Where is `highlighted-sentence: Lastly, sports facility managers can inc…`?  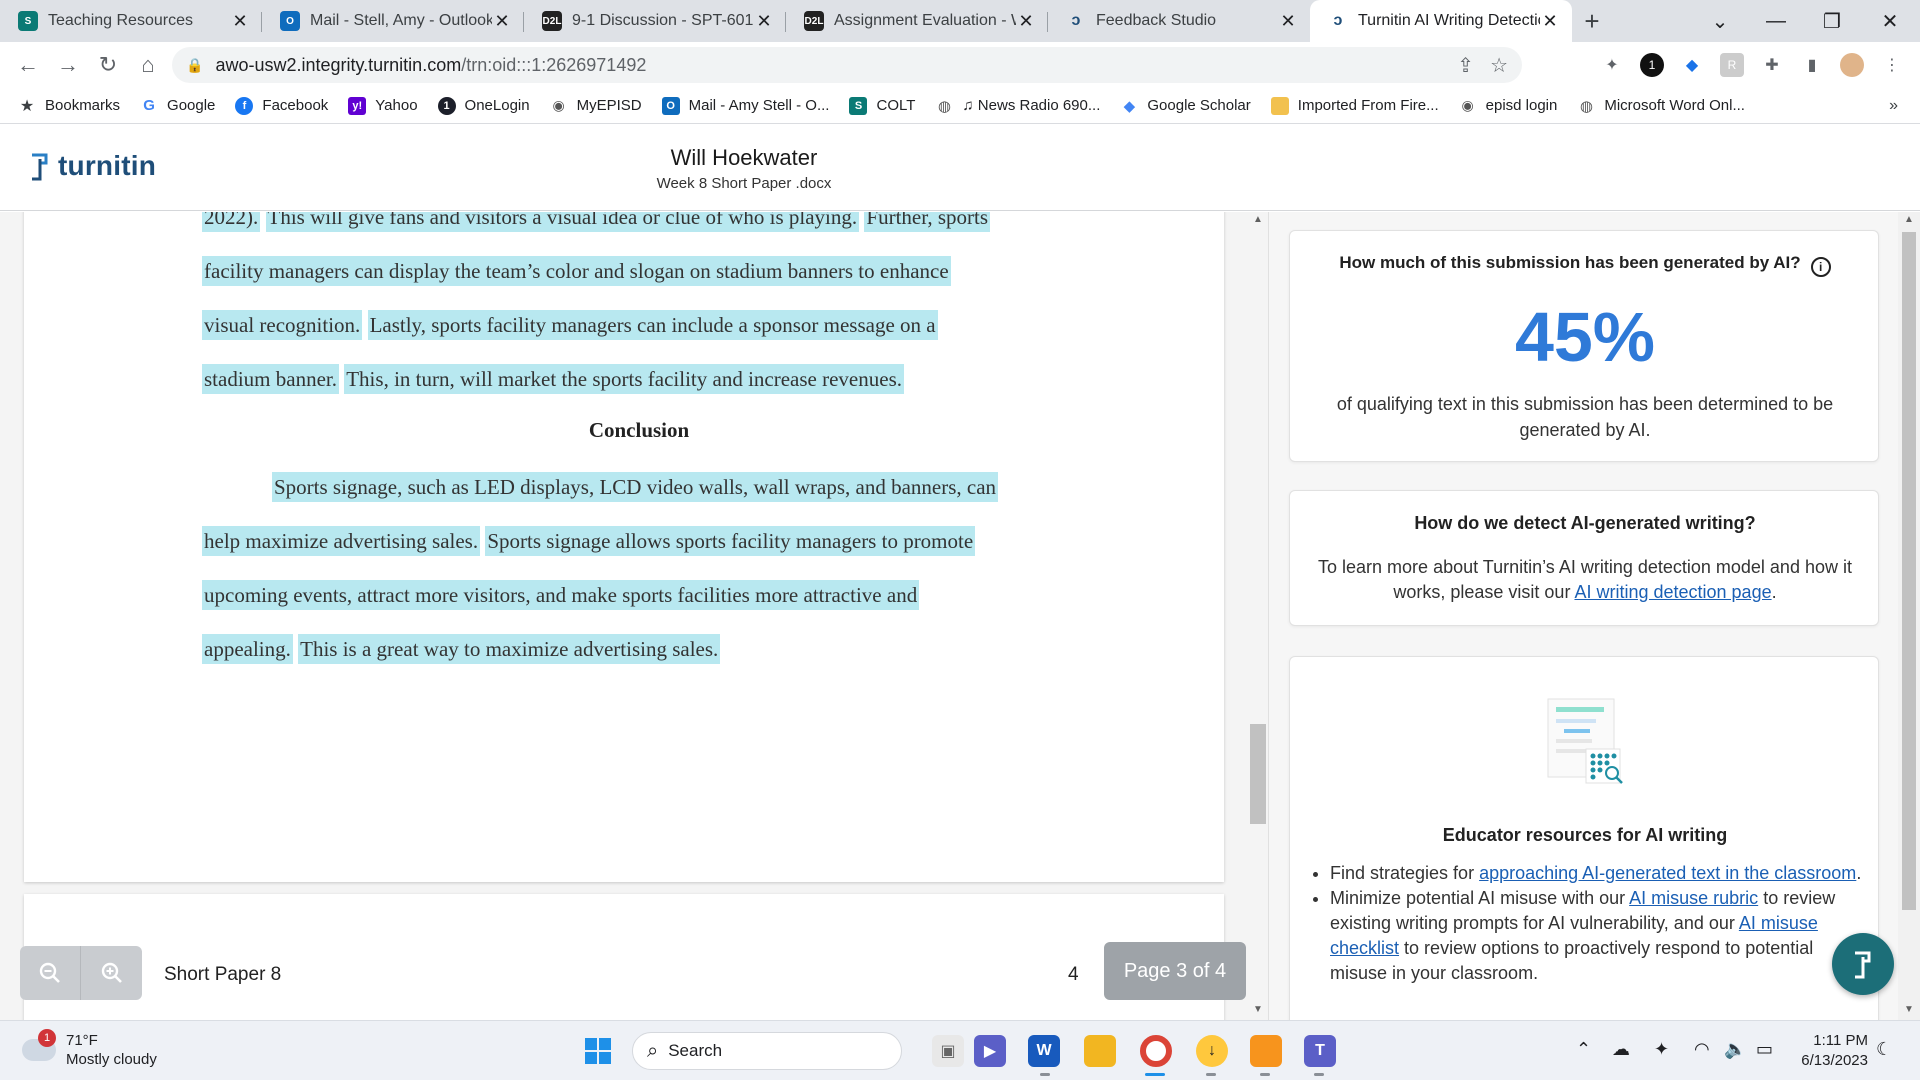 highlighted-sentence: Lastly, sports facility managers can inc… is located at coordinates (652, 325).